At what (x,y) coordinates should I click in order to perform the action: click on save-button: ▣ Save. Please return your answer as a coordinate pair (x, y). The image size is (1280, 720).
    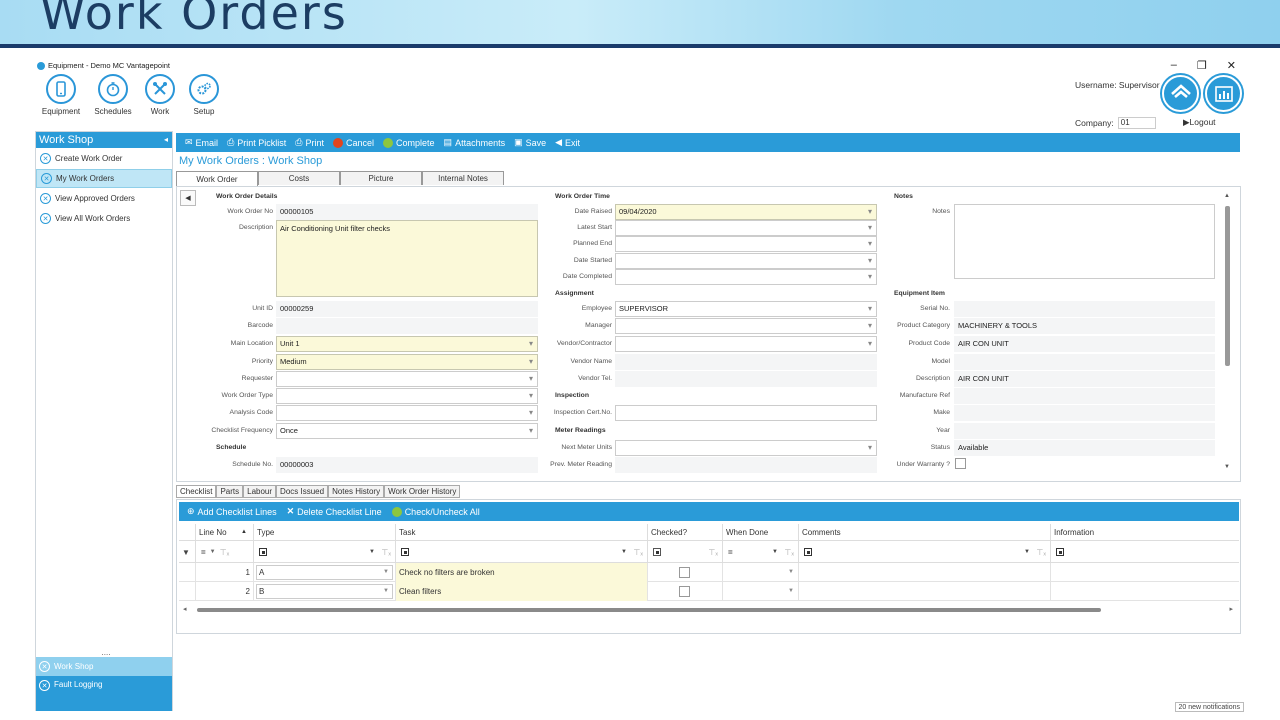
    Looking at the image, I should click on (530, 142).